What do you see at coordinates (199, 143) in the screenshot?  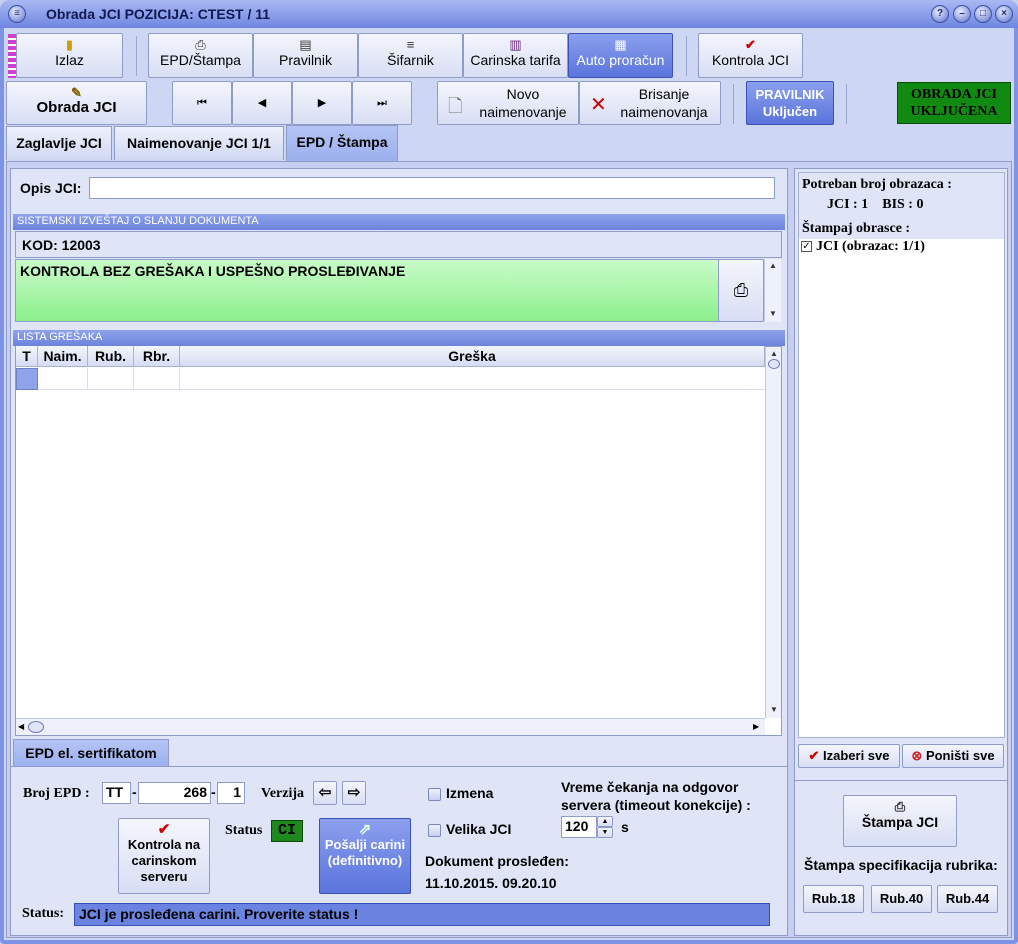 I see `tab-naimenovanje: Naimenovanje JCI 1/1` at bounding box center [199, 143].